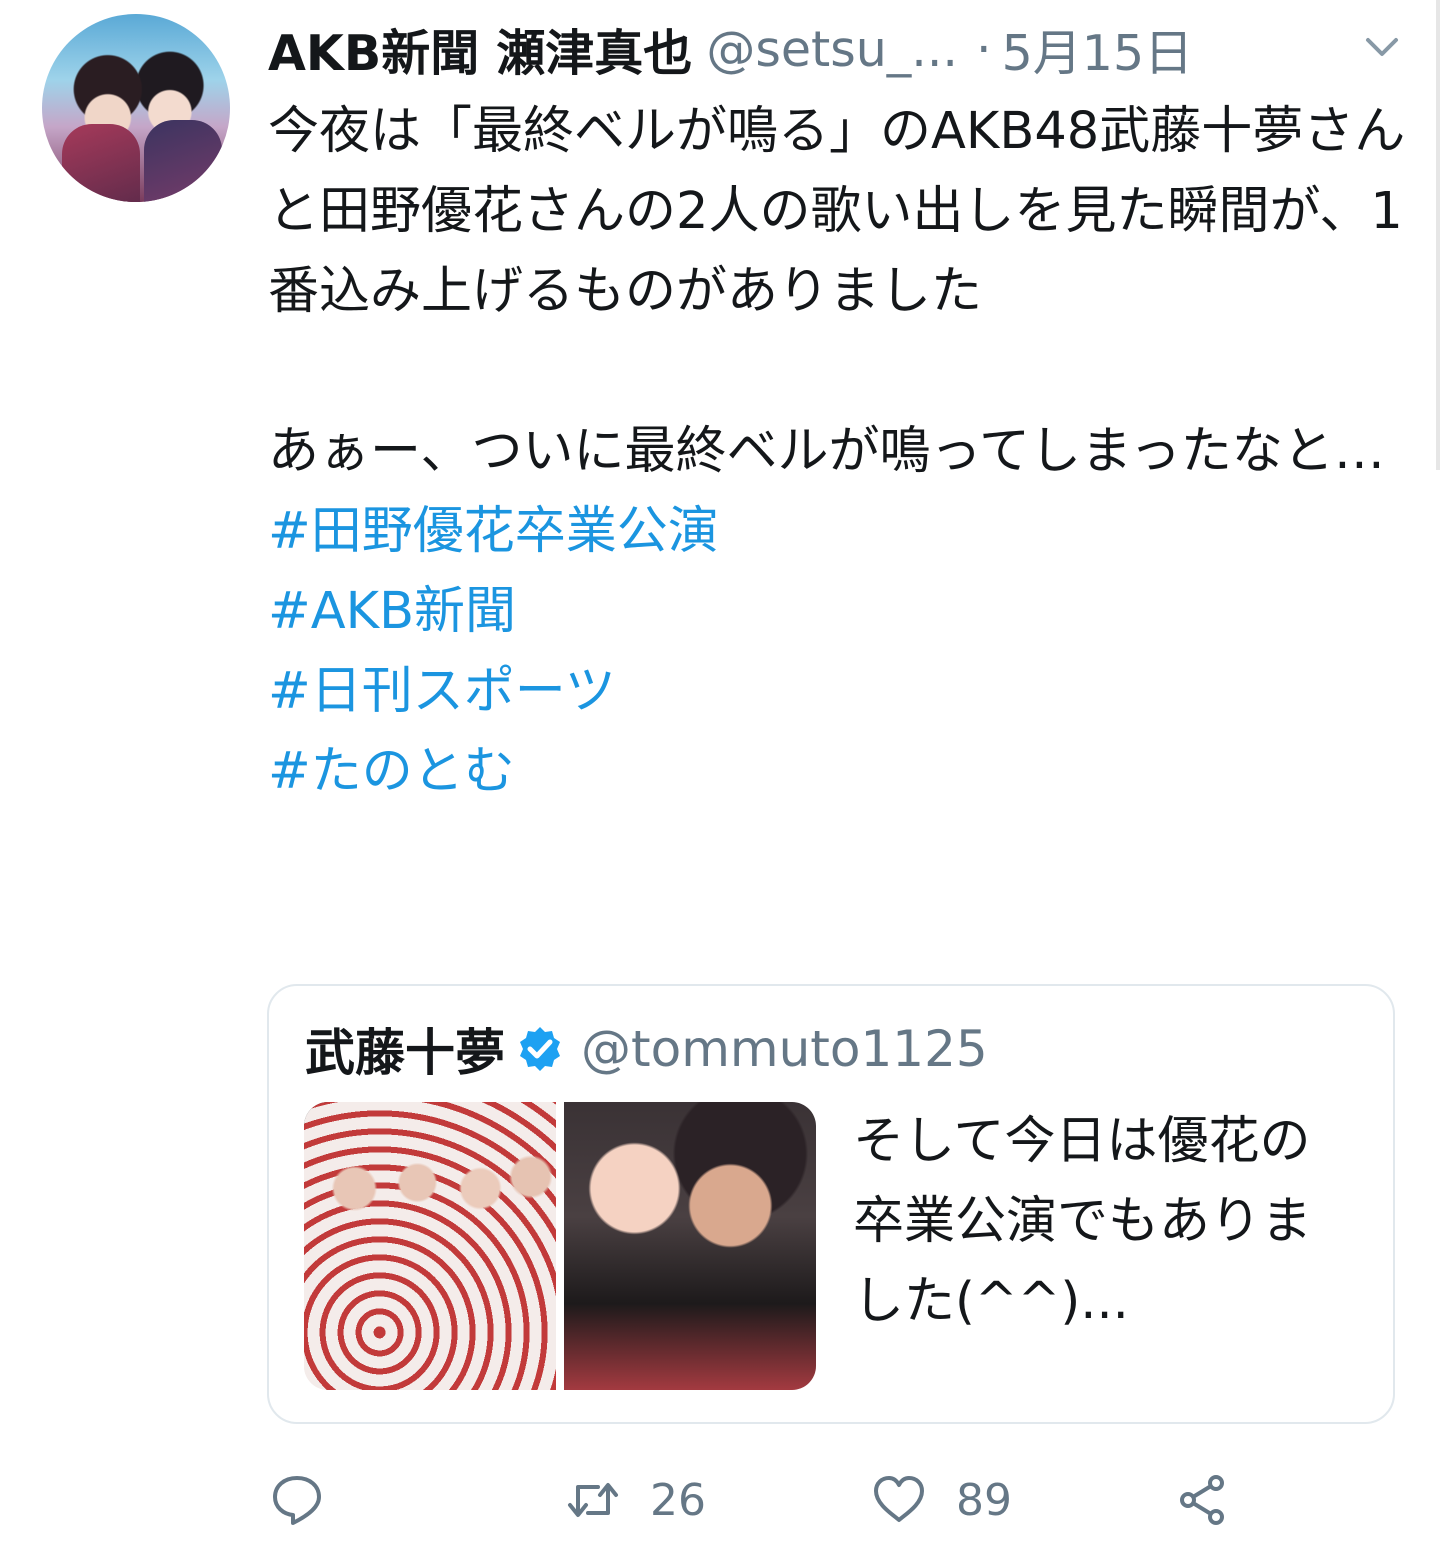  Describe the element at coordinates (560, 1246) in the screenshot. I see `quoted-media-grid` at that location.